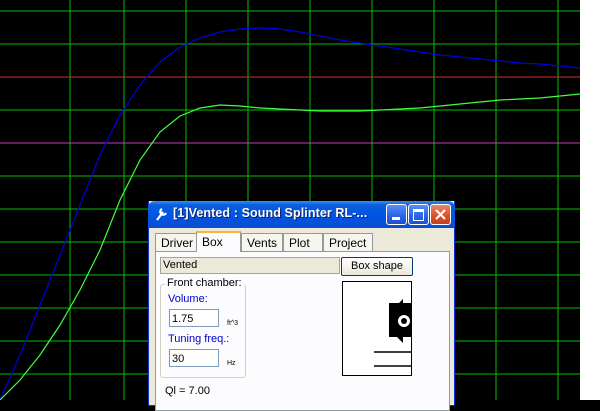  What do you see at coordinates (400, 321) in the screenshot?
I see `speaker-driver-icon` at bounding box center [400, 321].